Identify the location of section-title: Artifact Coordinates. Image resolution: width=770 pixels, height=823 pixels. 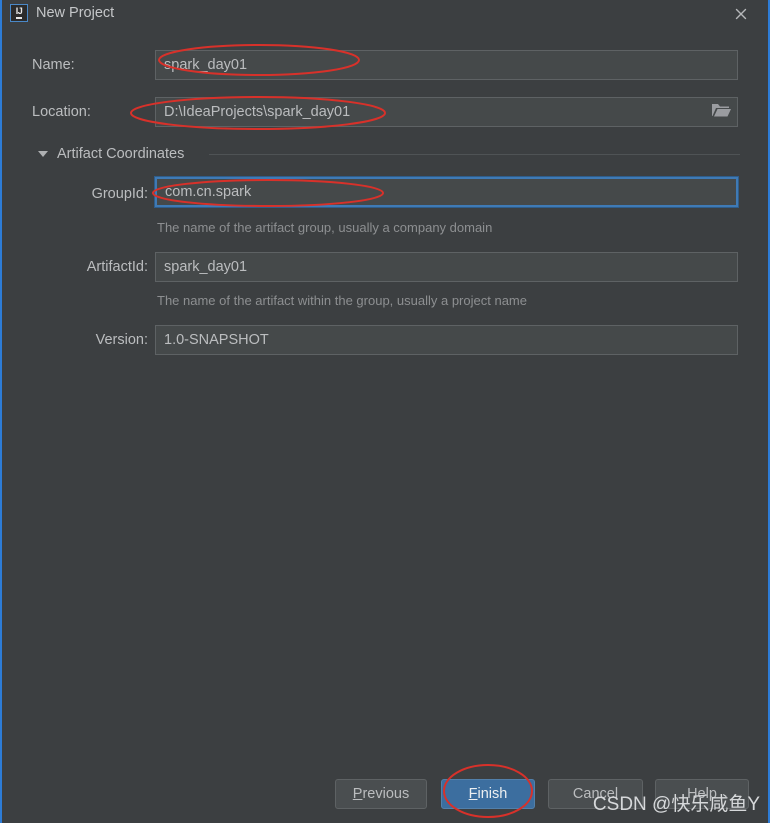
(121, 154).